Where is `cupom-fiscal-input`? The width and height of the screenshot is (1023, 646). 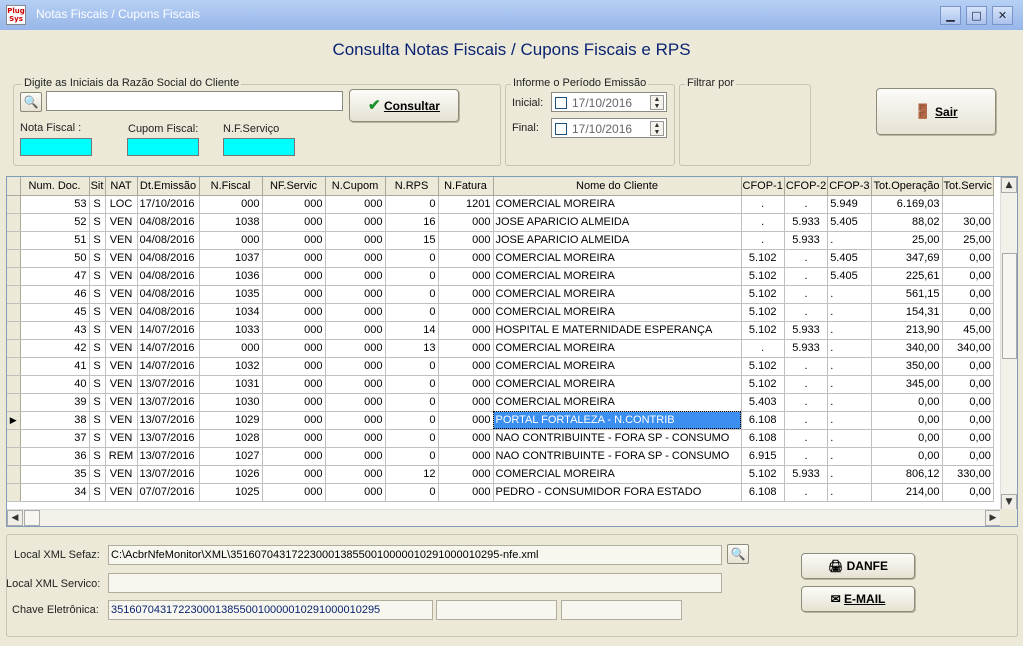
cupom-fiscal-input is located at coordinates (163, 147).